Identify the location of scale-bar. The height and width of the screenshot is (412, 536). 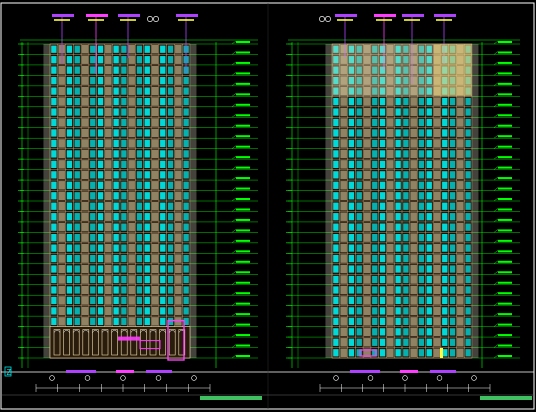
(506, 398).